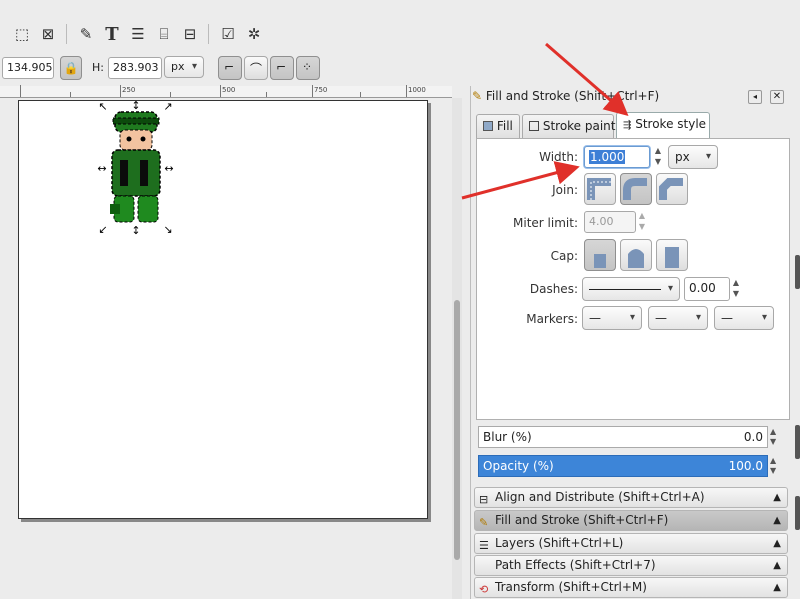  Describe the element at coordinates (575, 565) in the screenshot. I see `dock-item-label: Path Effects (Shift+Ctrl+7)` at that location.